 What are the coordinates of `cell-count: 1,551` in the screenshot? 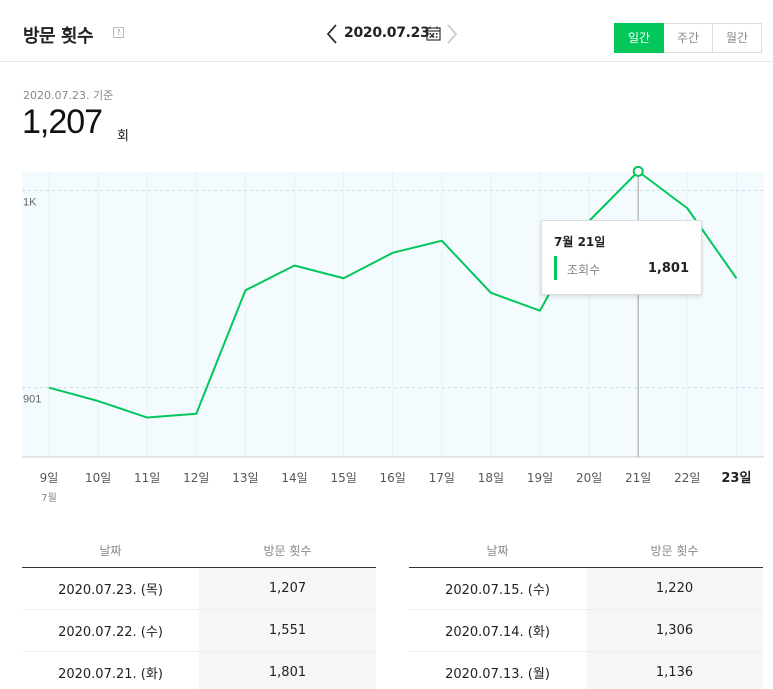 It's located at (287, 630).